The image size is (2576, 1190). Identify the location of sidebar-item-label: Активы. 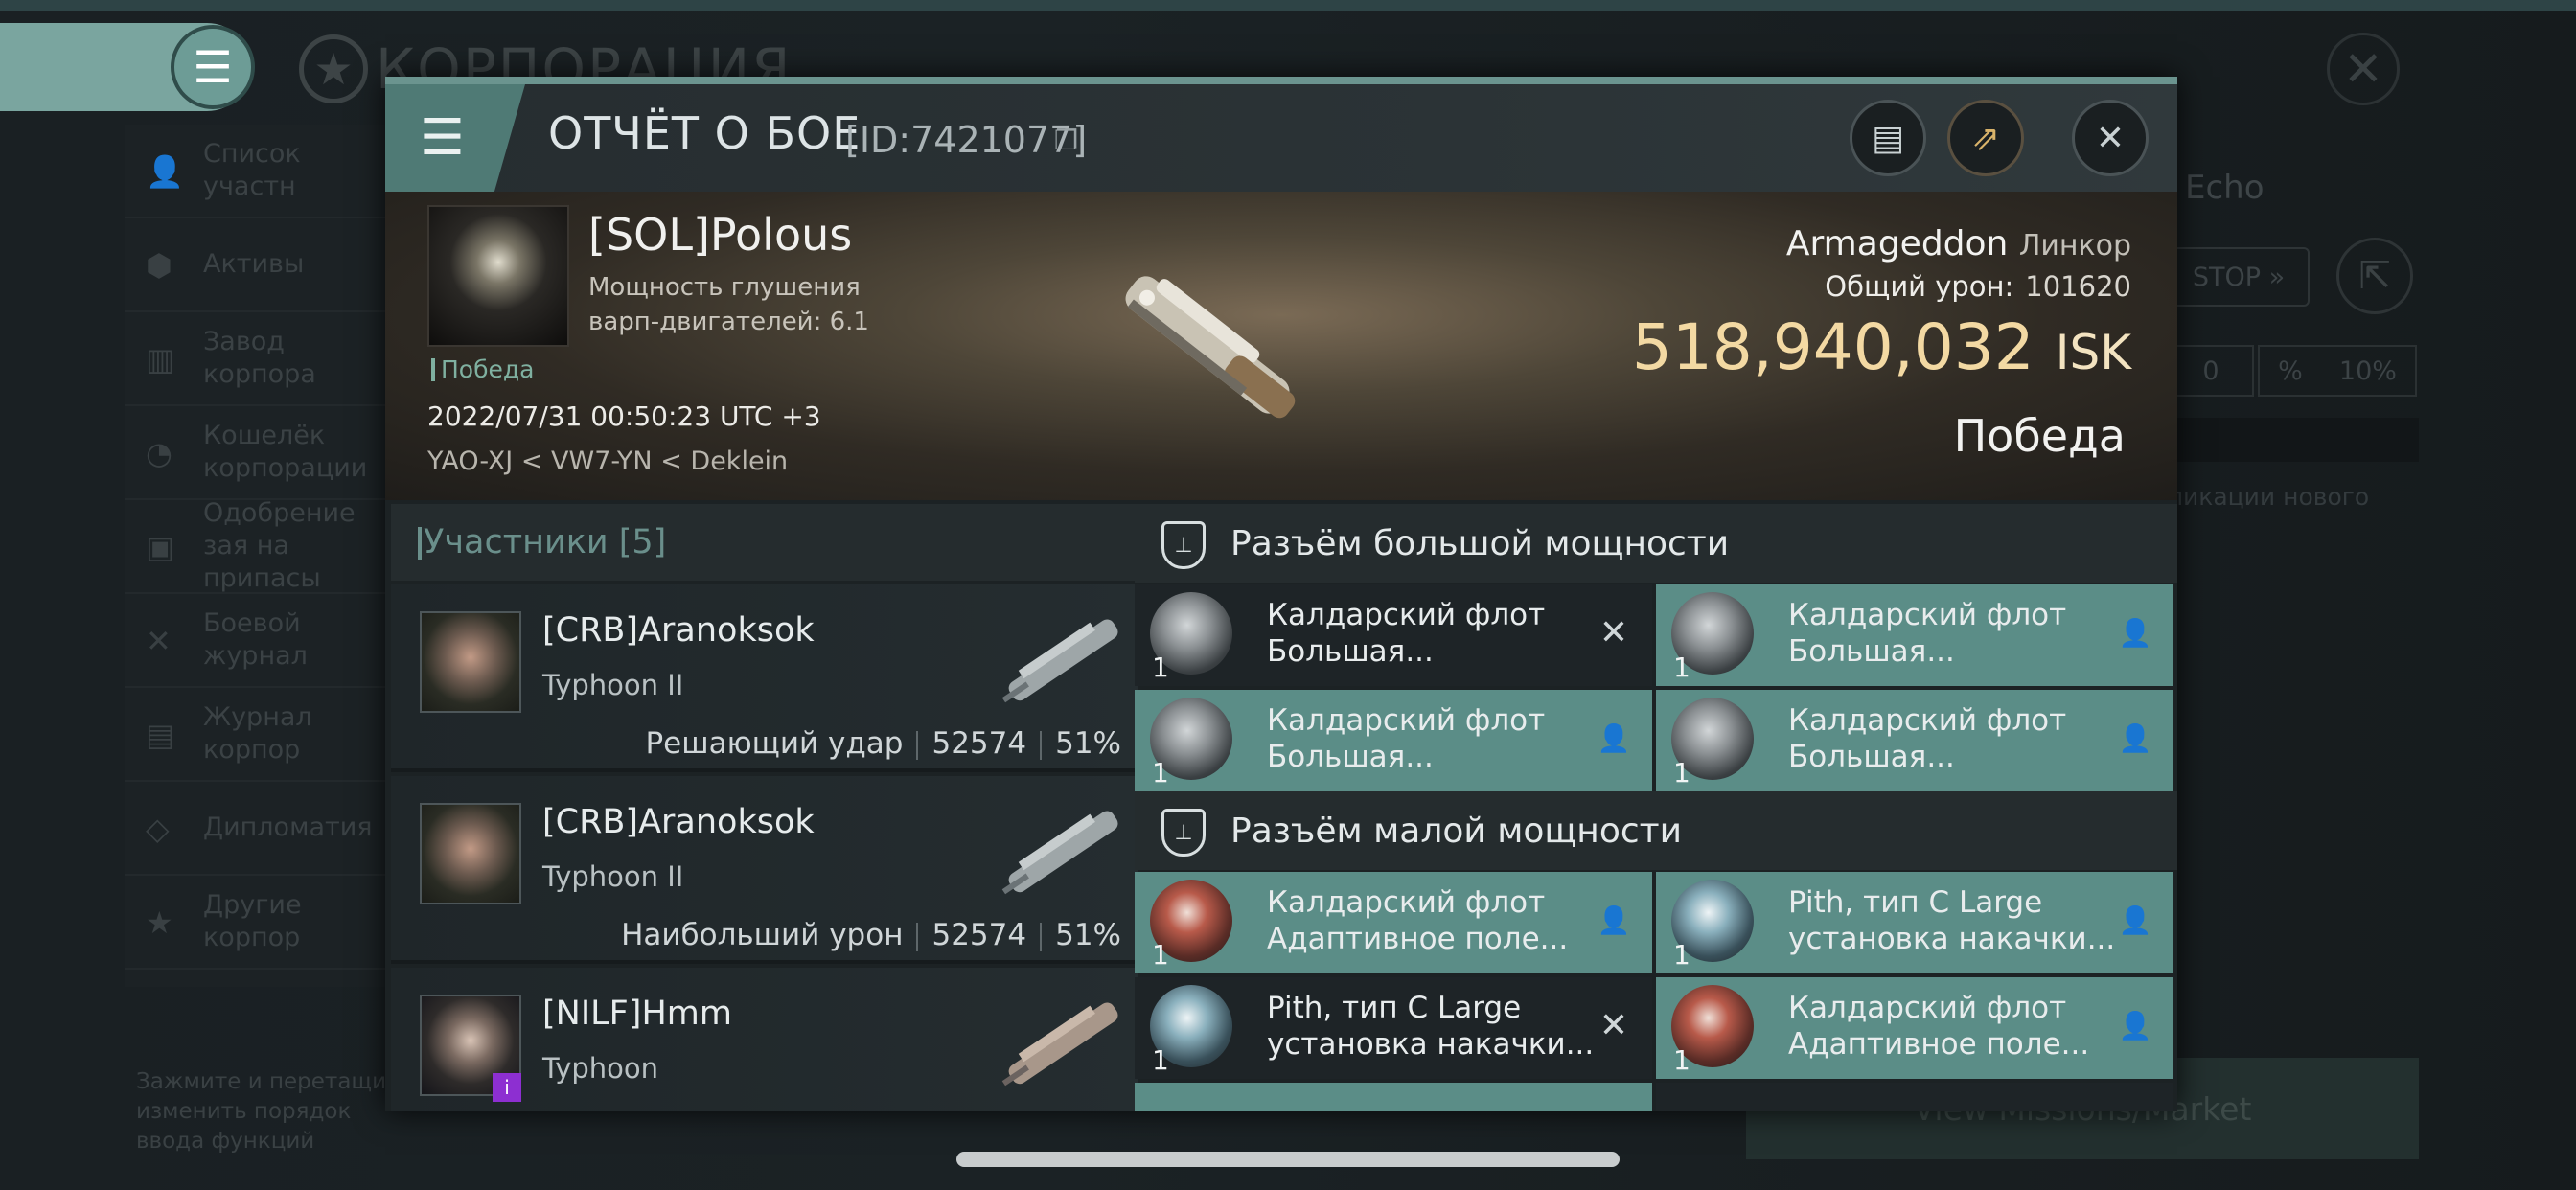
(254, 264).